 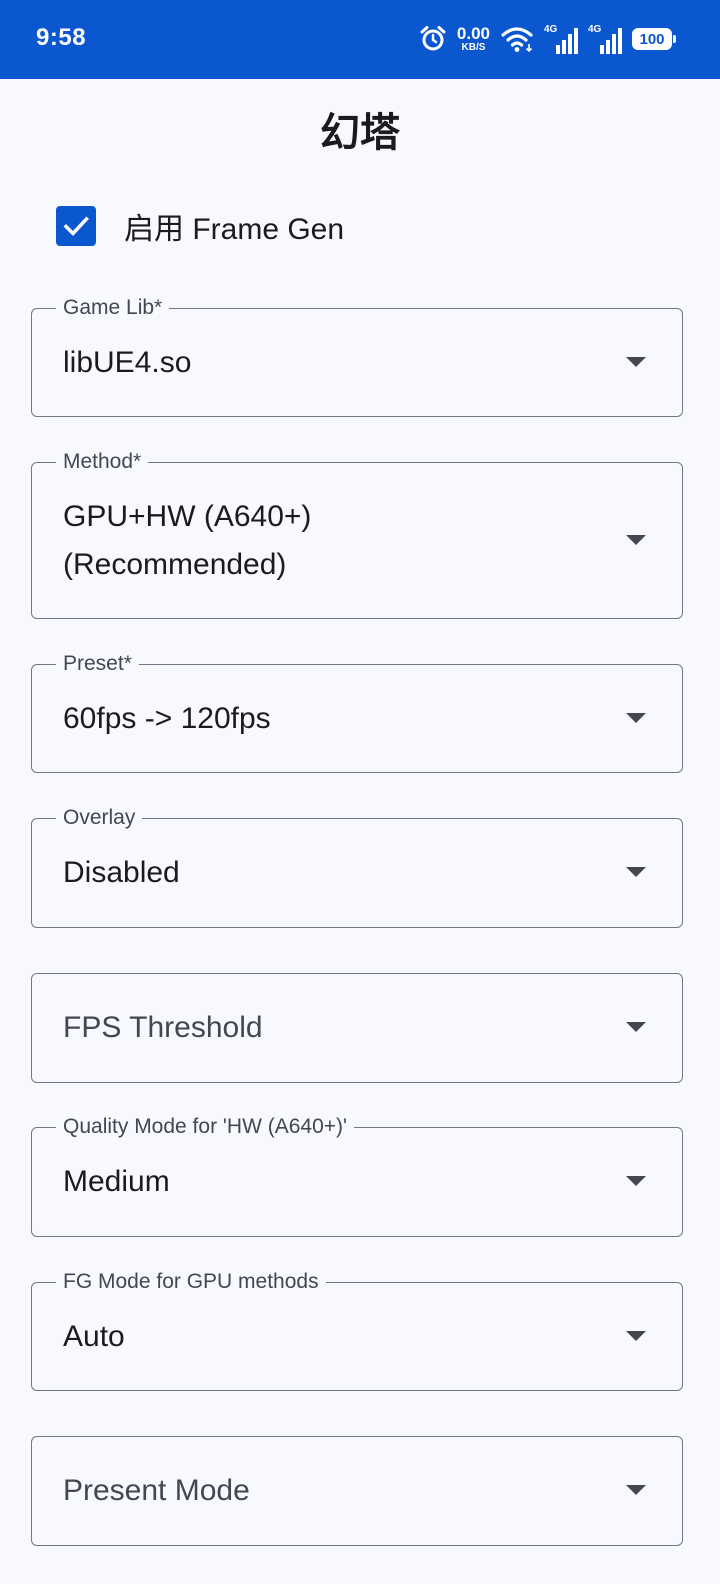 I want to click on game-lib-dropdown: Game Lib* libUE4.so, so click(x=357, y=356).